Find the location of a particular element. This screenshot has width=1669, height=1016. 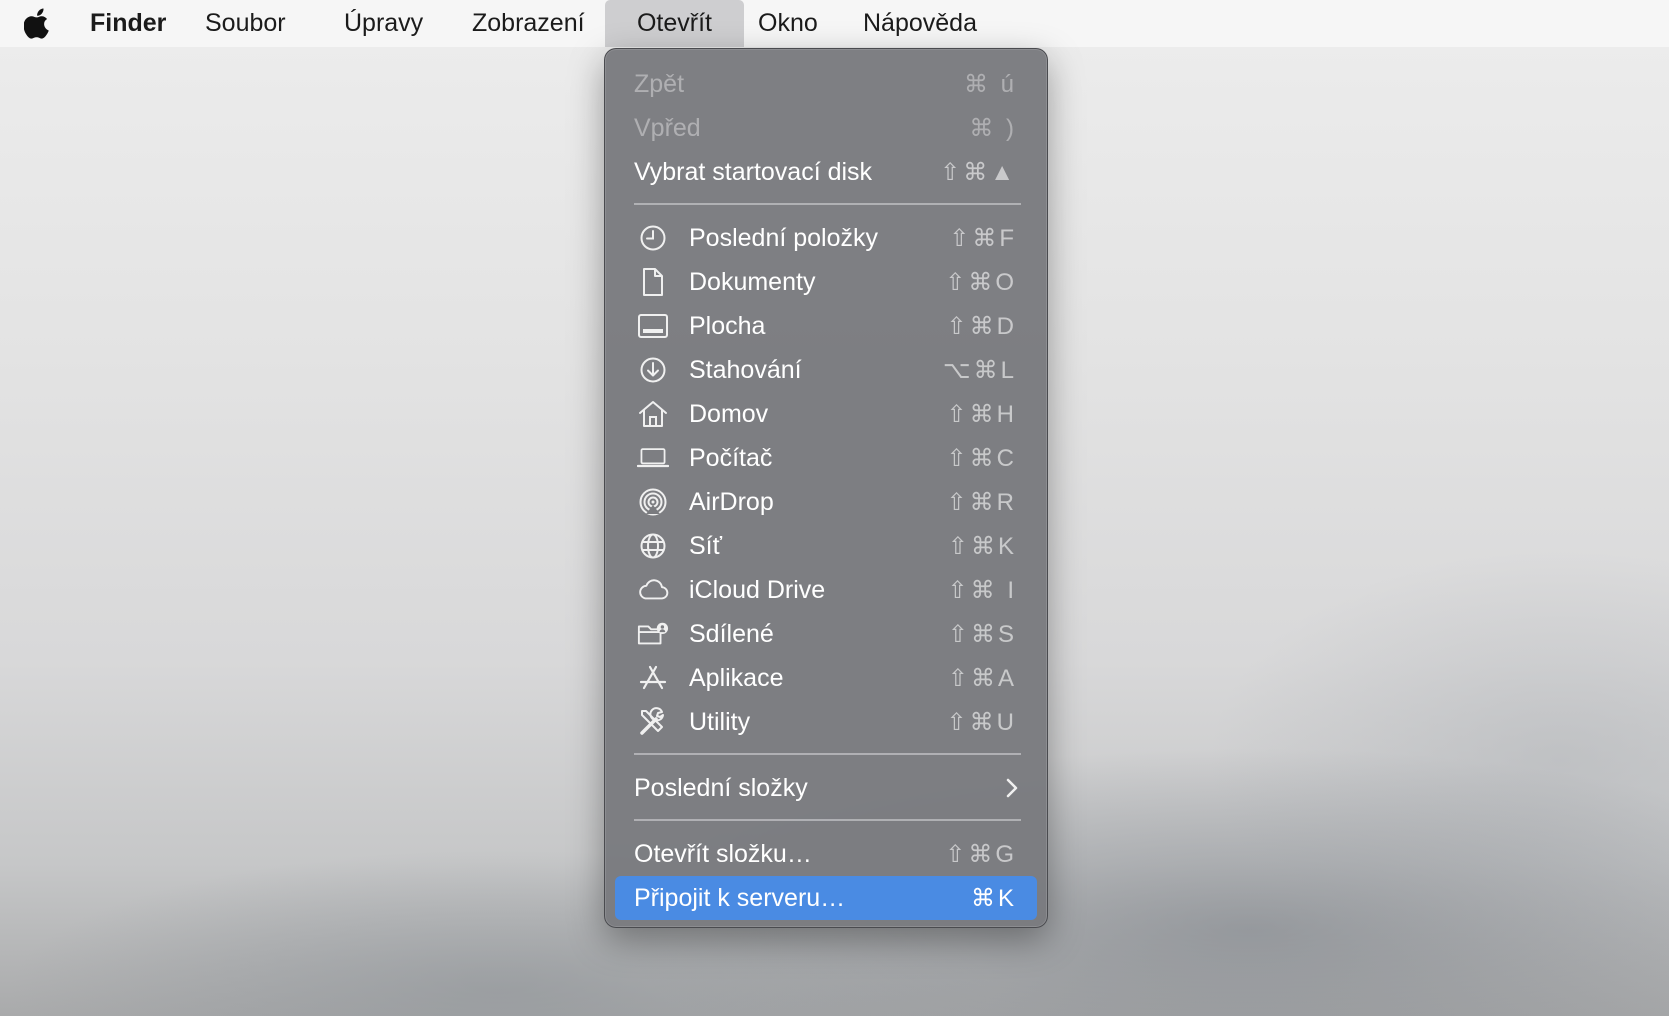

menu-item-downloads: Stahování ⌥⌘L is located at coordinates (826, 370).